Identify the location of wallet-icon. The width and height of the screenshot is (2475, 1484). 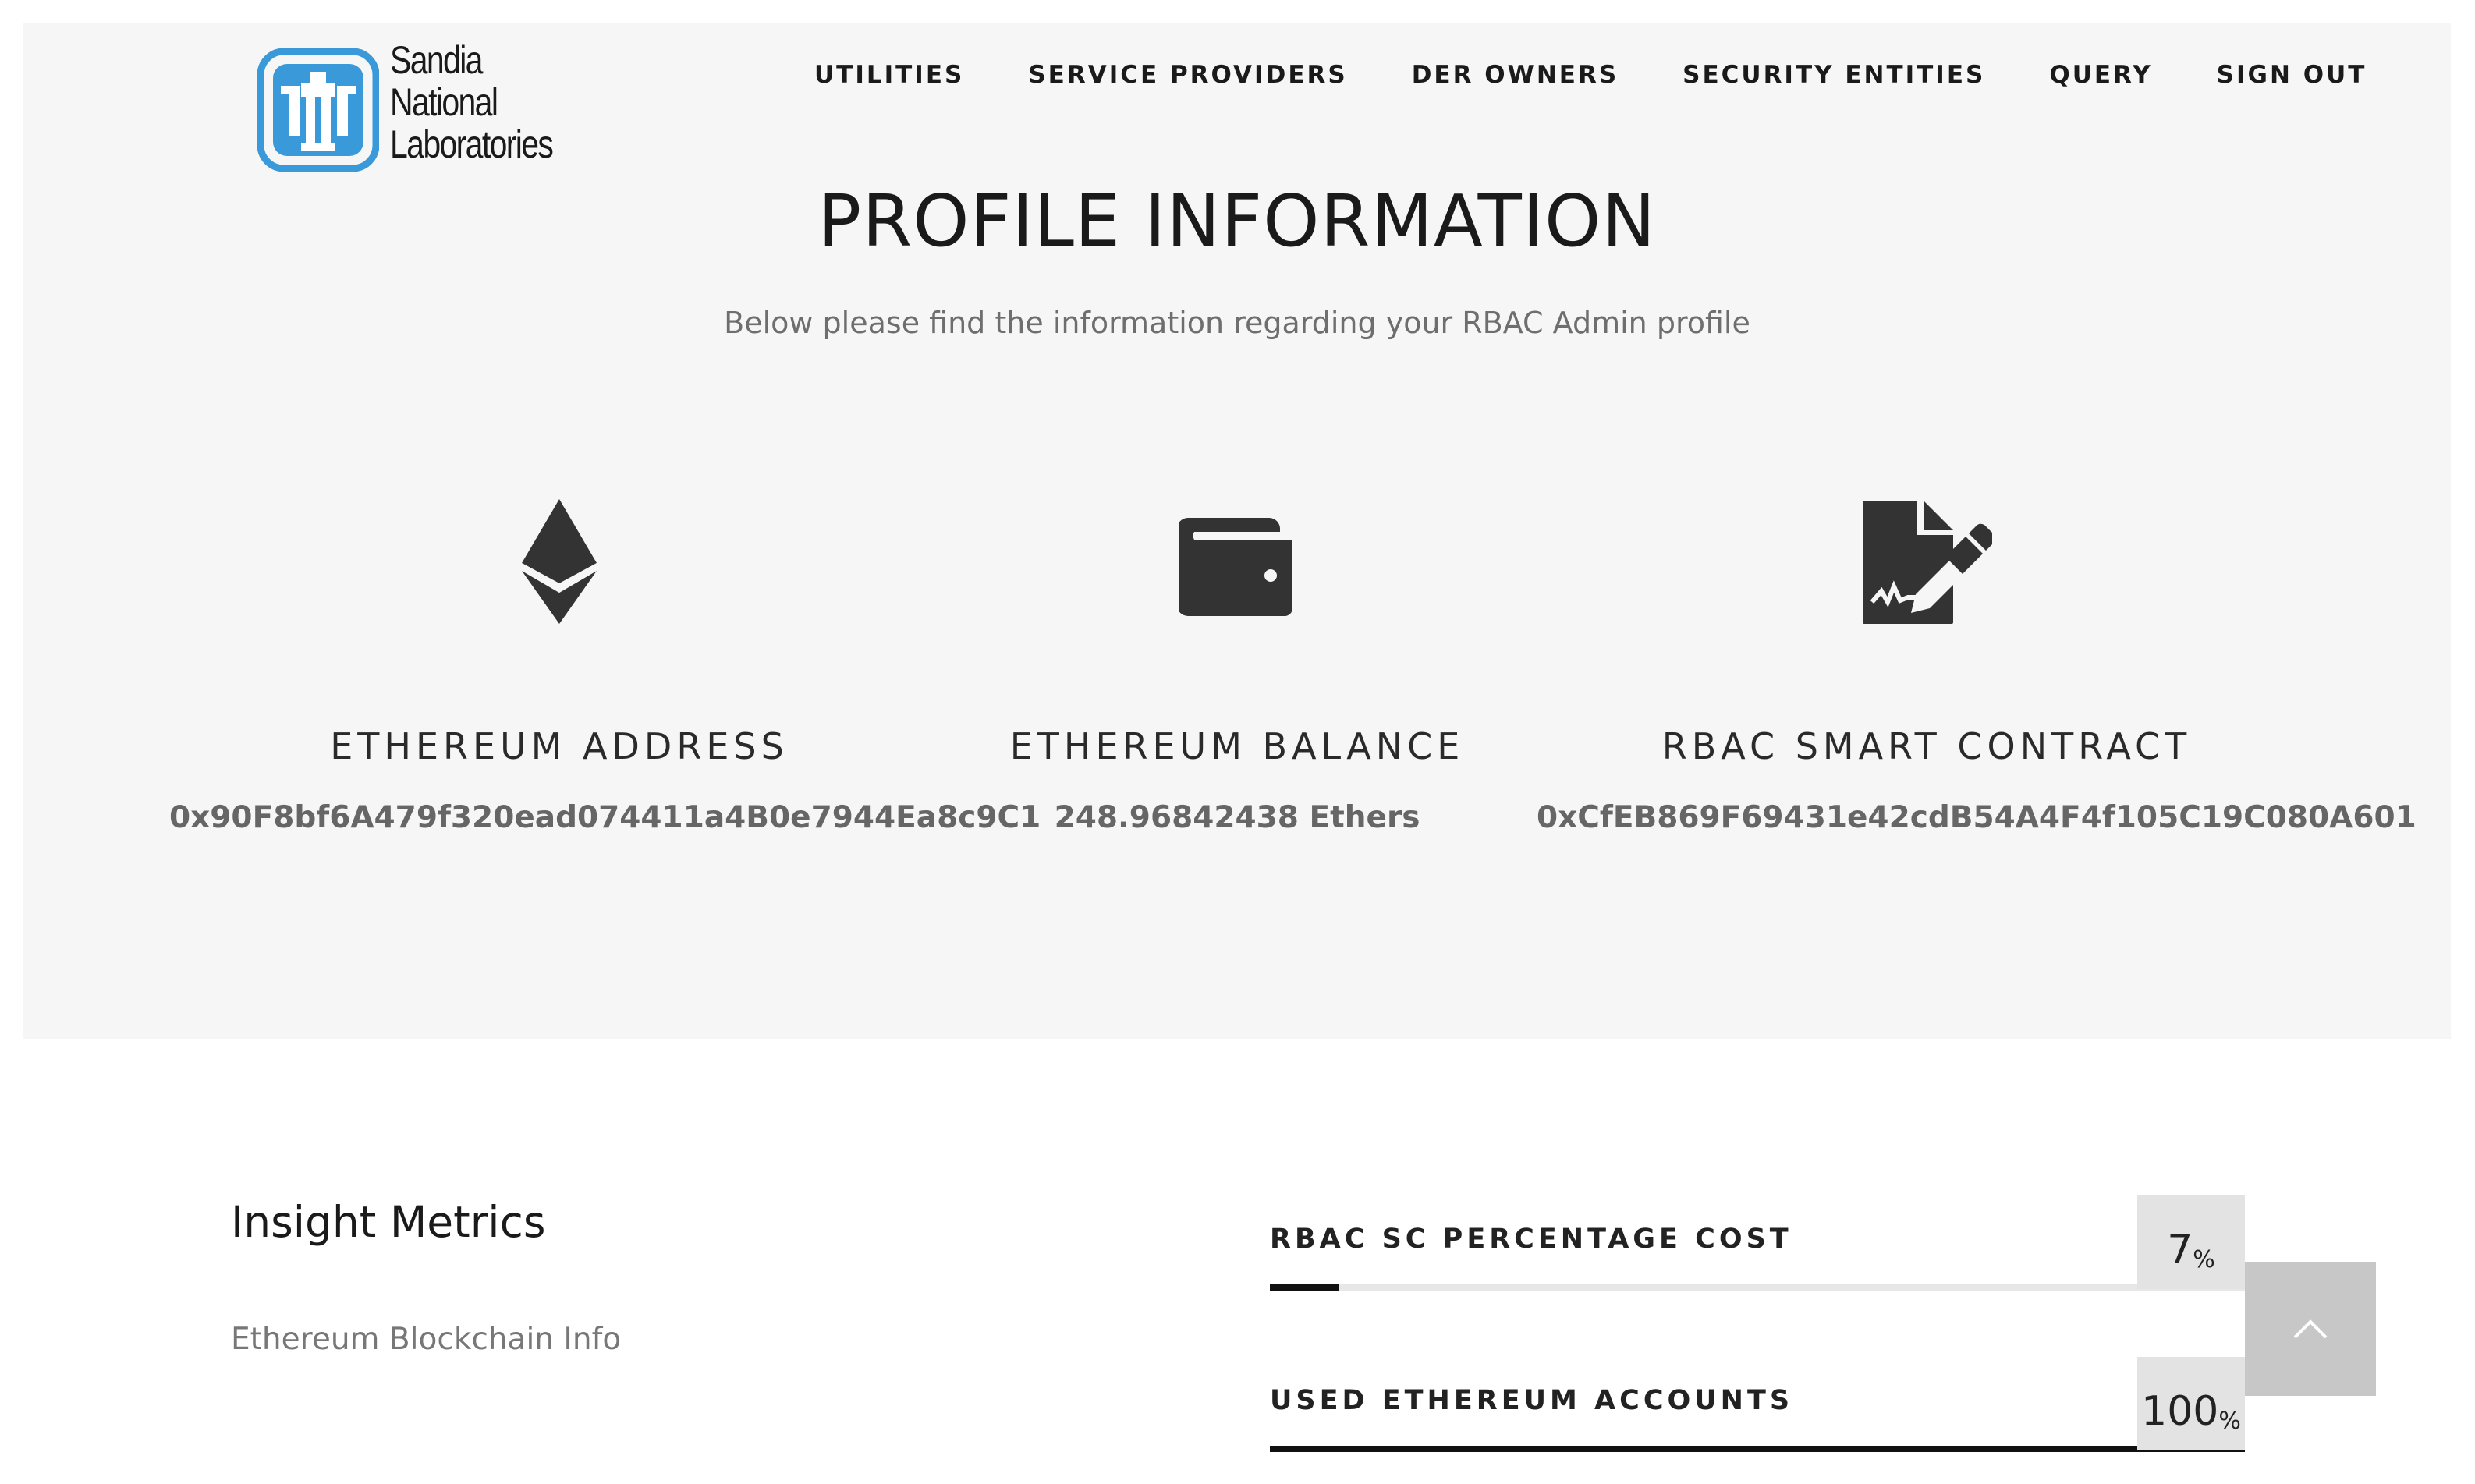
(1235, 567).